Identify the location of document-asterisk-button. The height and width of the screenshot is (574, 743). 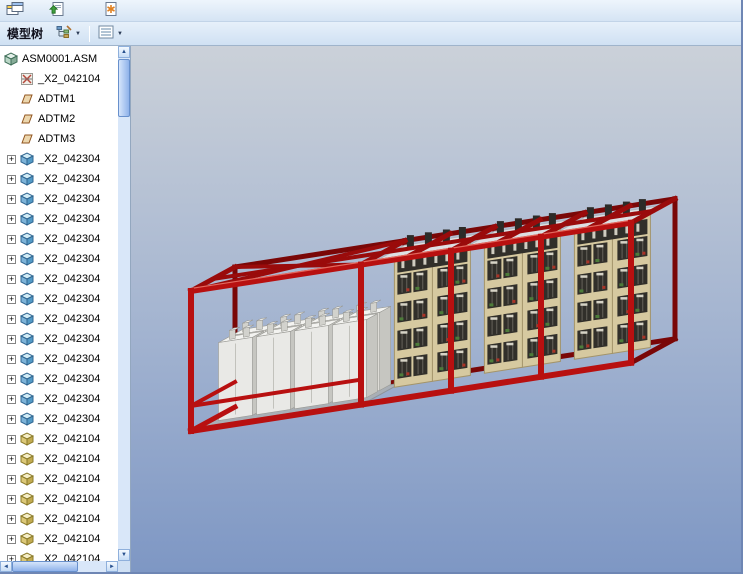
(111, 11).